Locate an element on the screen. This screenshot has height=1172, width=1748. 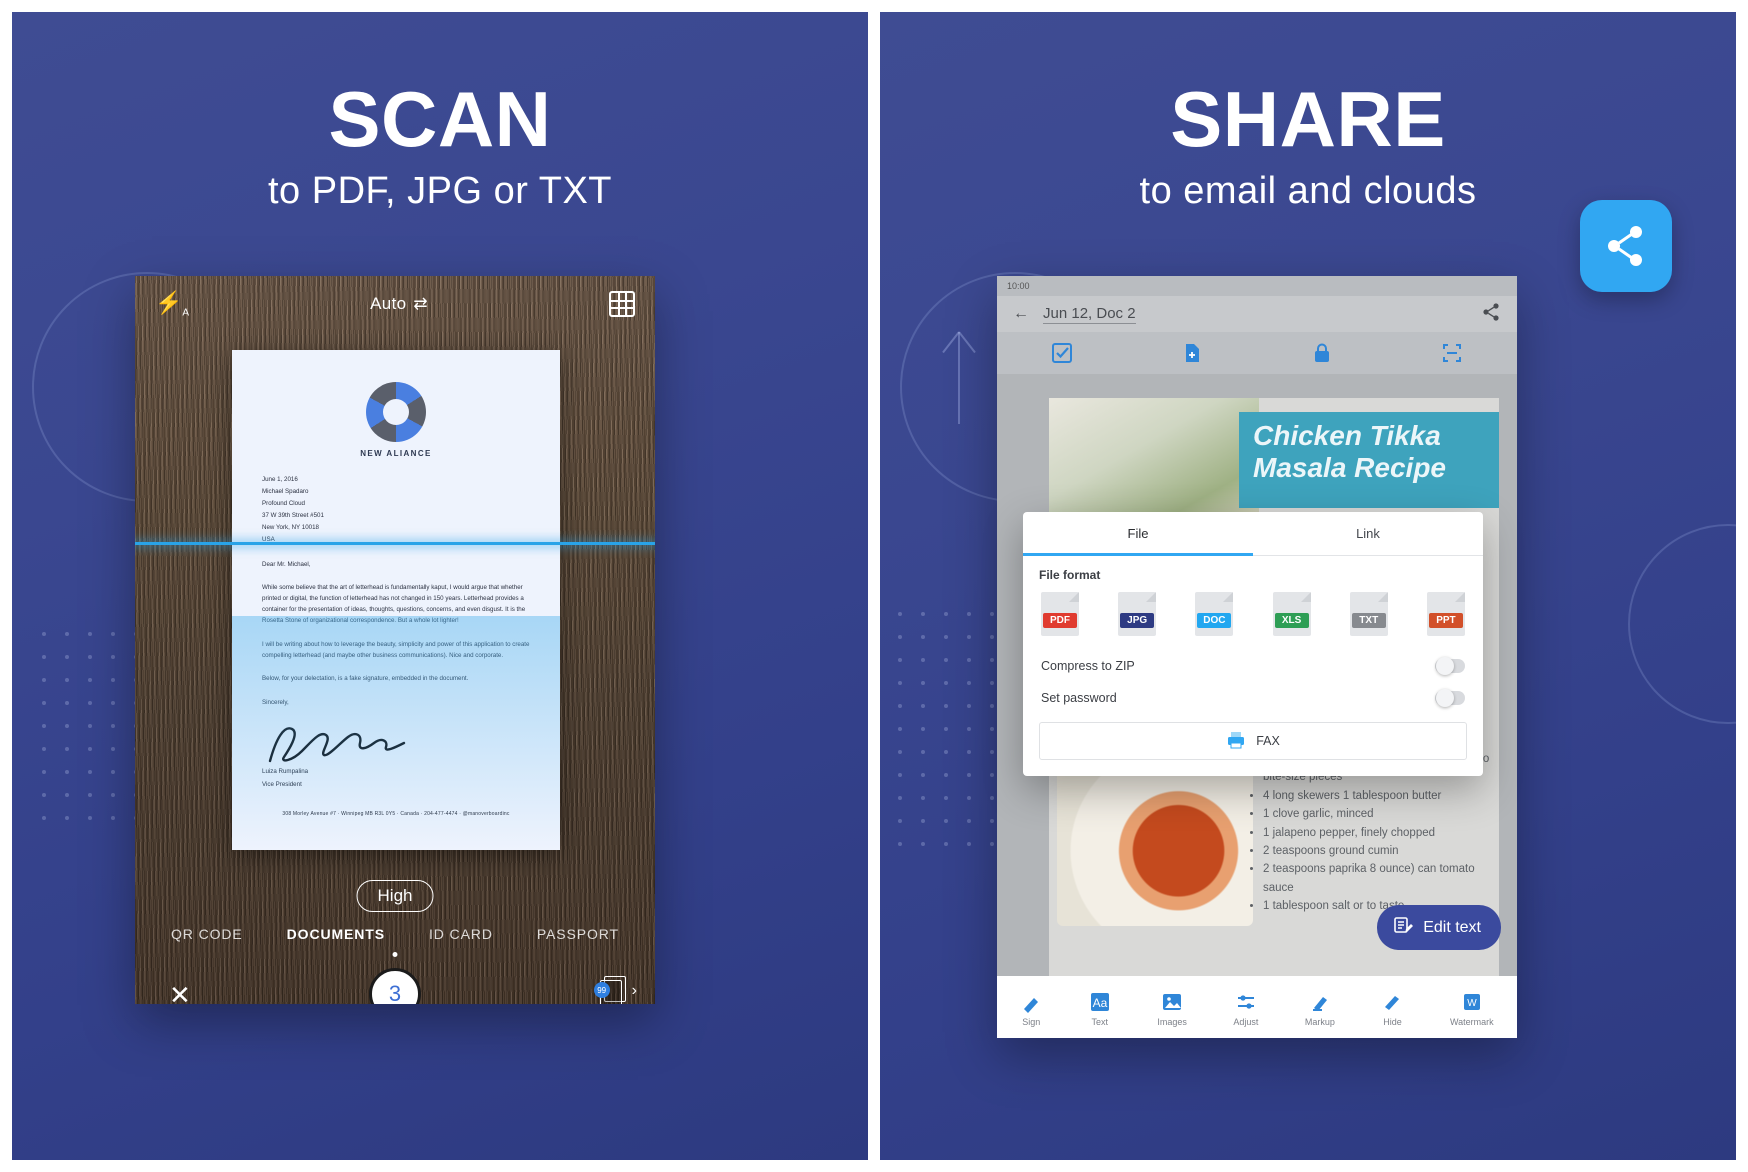
format-doc: DOC is located at coordinates (1214, 614).